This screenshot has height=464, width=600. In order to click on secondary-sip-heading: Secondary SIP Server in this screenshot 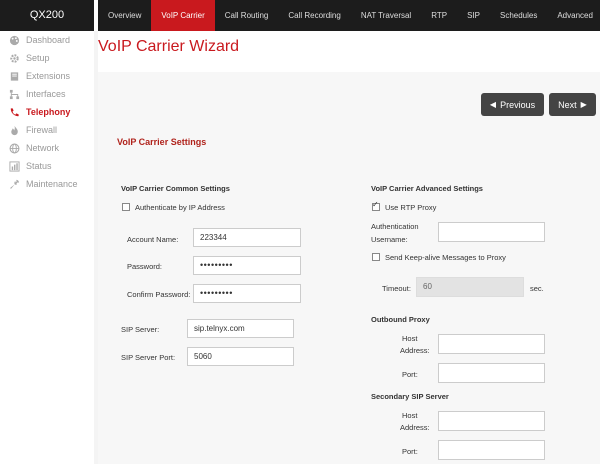, I will do `click(410, 396)`.